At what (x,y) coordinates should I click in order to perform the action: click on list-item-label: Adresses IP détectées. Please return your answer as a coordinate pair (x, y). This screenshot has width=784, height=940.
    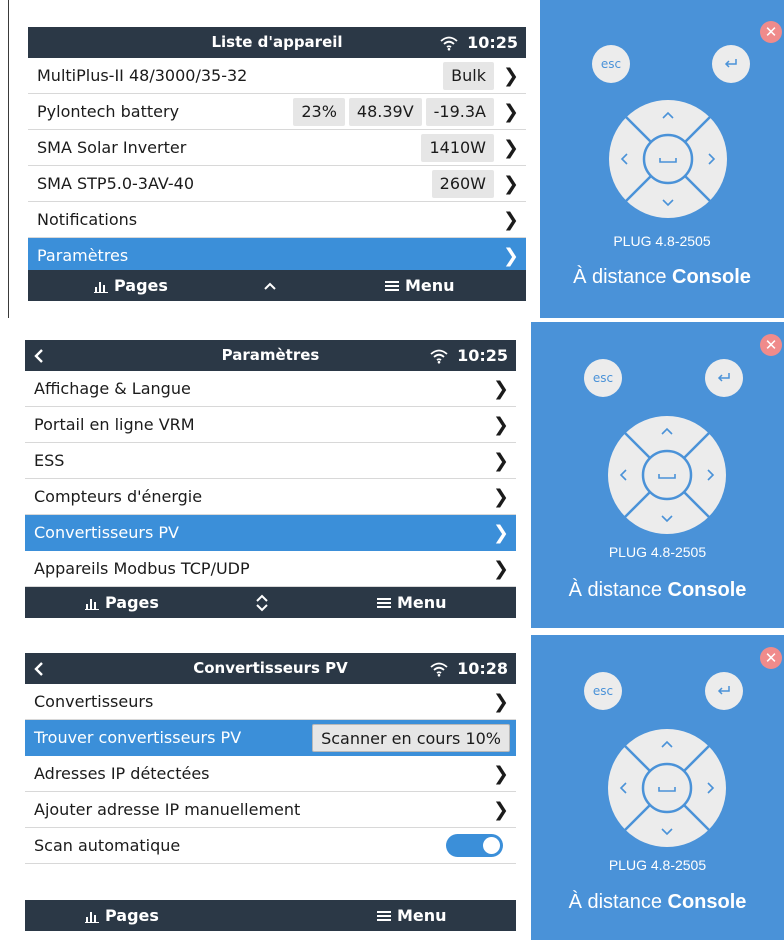
    Looking at the image, I should click on (122, 773).